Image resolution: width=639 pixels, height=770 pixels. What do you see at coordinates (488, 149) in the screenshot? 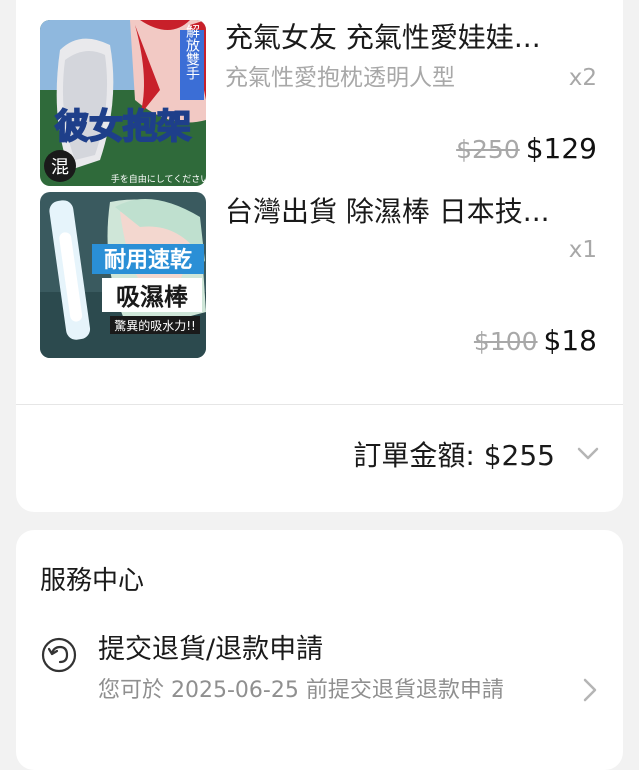
I see `original-price: $250` at bounding box center [488, 149].